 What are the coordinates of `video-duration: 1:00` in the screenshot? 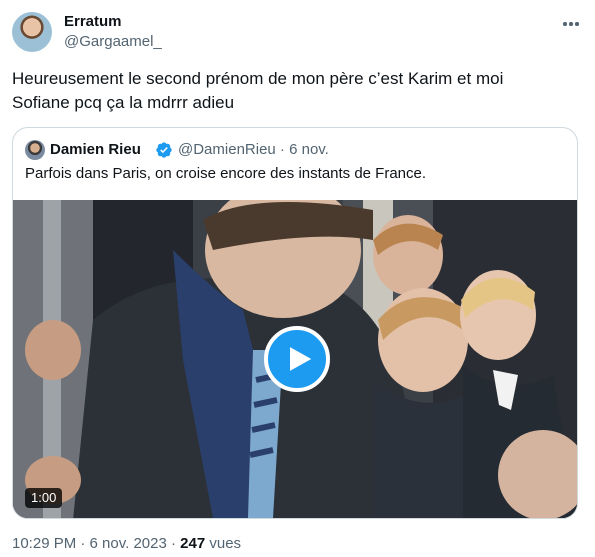 It's located at (44, 498).